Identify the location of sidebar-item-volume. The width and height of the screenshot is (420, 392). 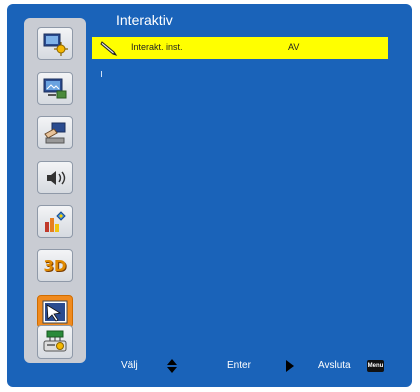
(55, 177).